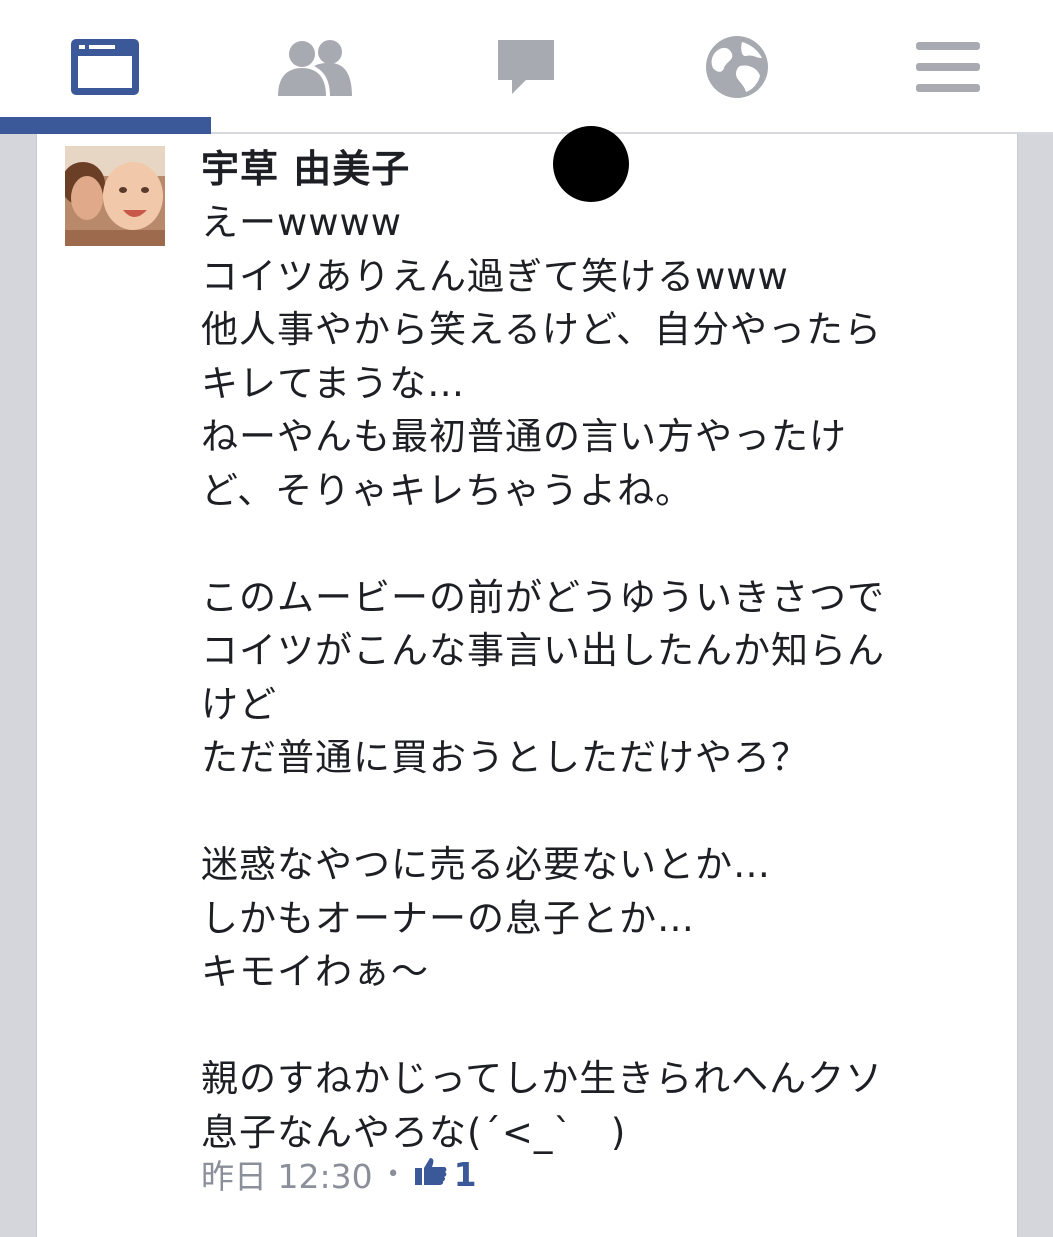 Image resolution: width=1053 pixels, height=1237 pixels. What do you see at coordinates (465, 1174) in the screenshot?
I see `like-count: 1` at bounding box center [465, 1174].